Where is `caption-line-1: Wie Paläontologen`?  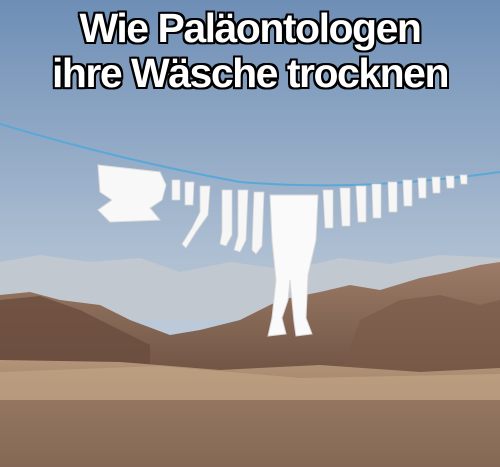 caption-line-1: Wie Paläontologen is located at coordinates (250, 28).